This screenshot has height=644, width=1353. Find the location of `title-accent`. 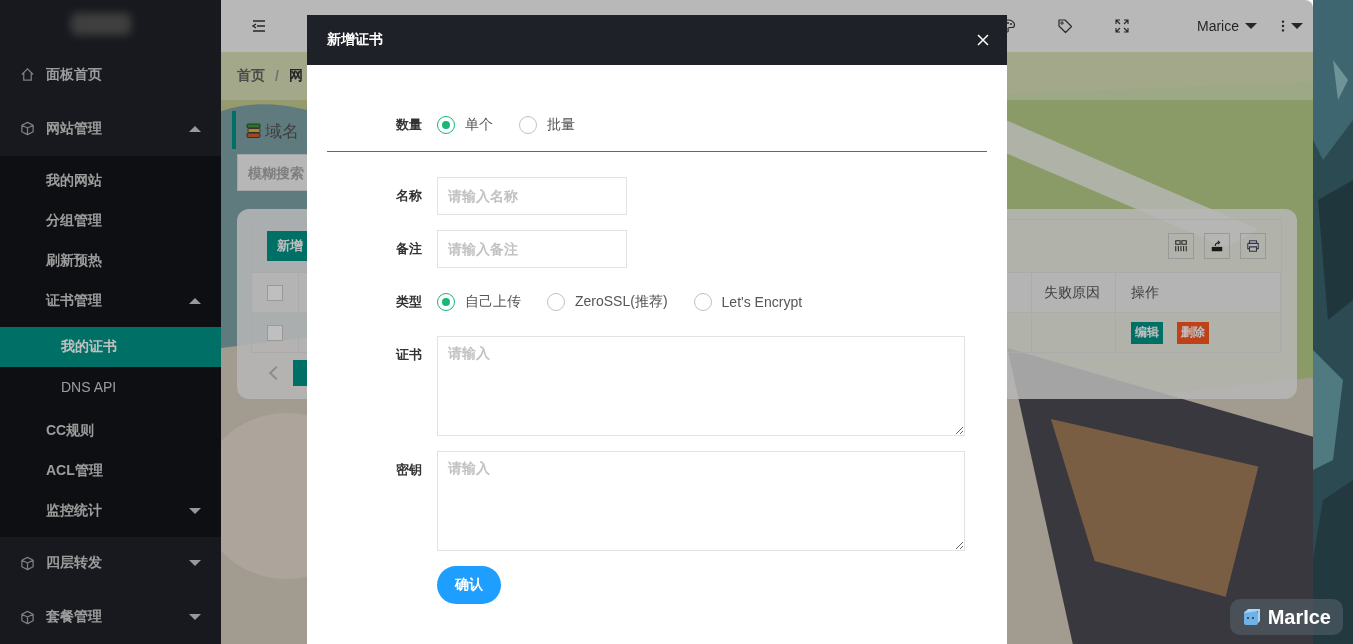

title-accent is located at coordinates (234, 130).